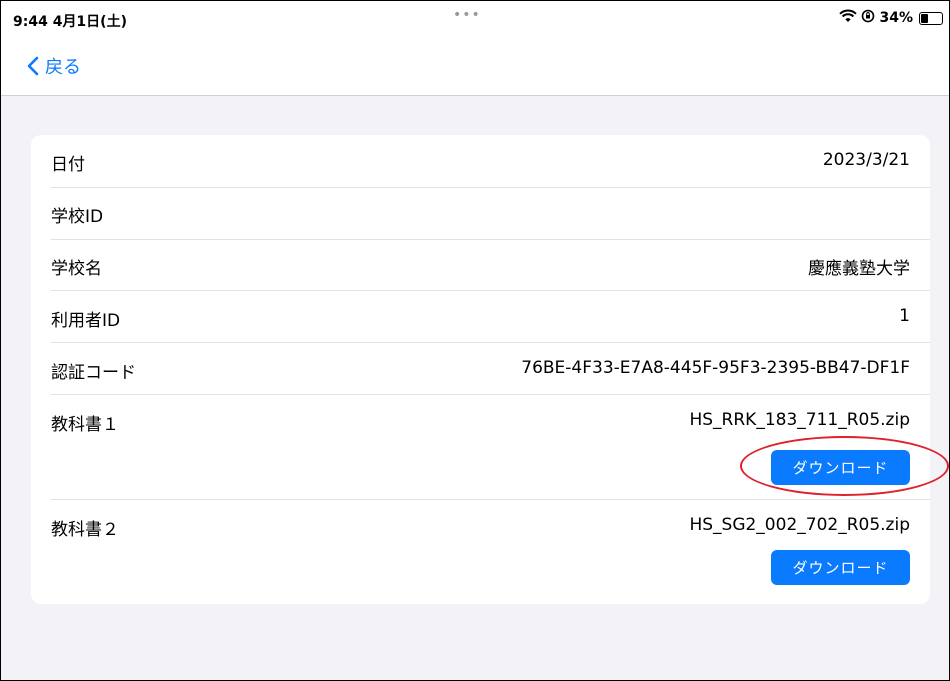 This screenshot has width=950, height=681. Describe the element at coordinates (85, 425) in the screenshot. I see `textbook-1-label: 教科書１` at that location.